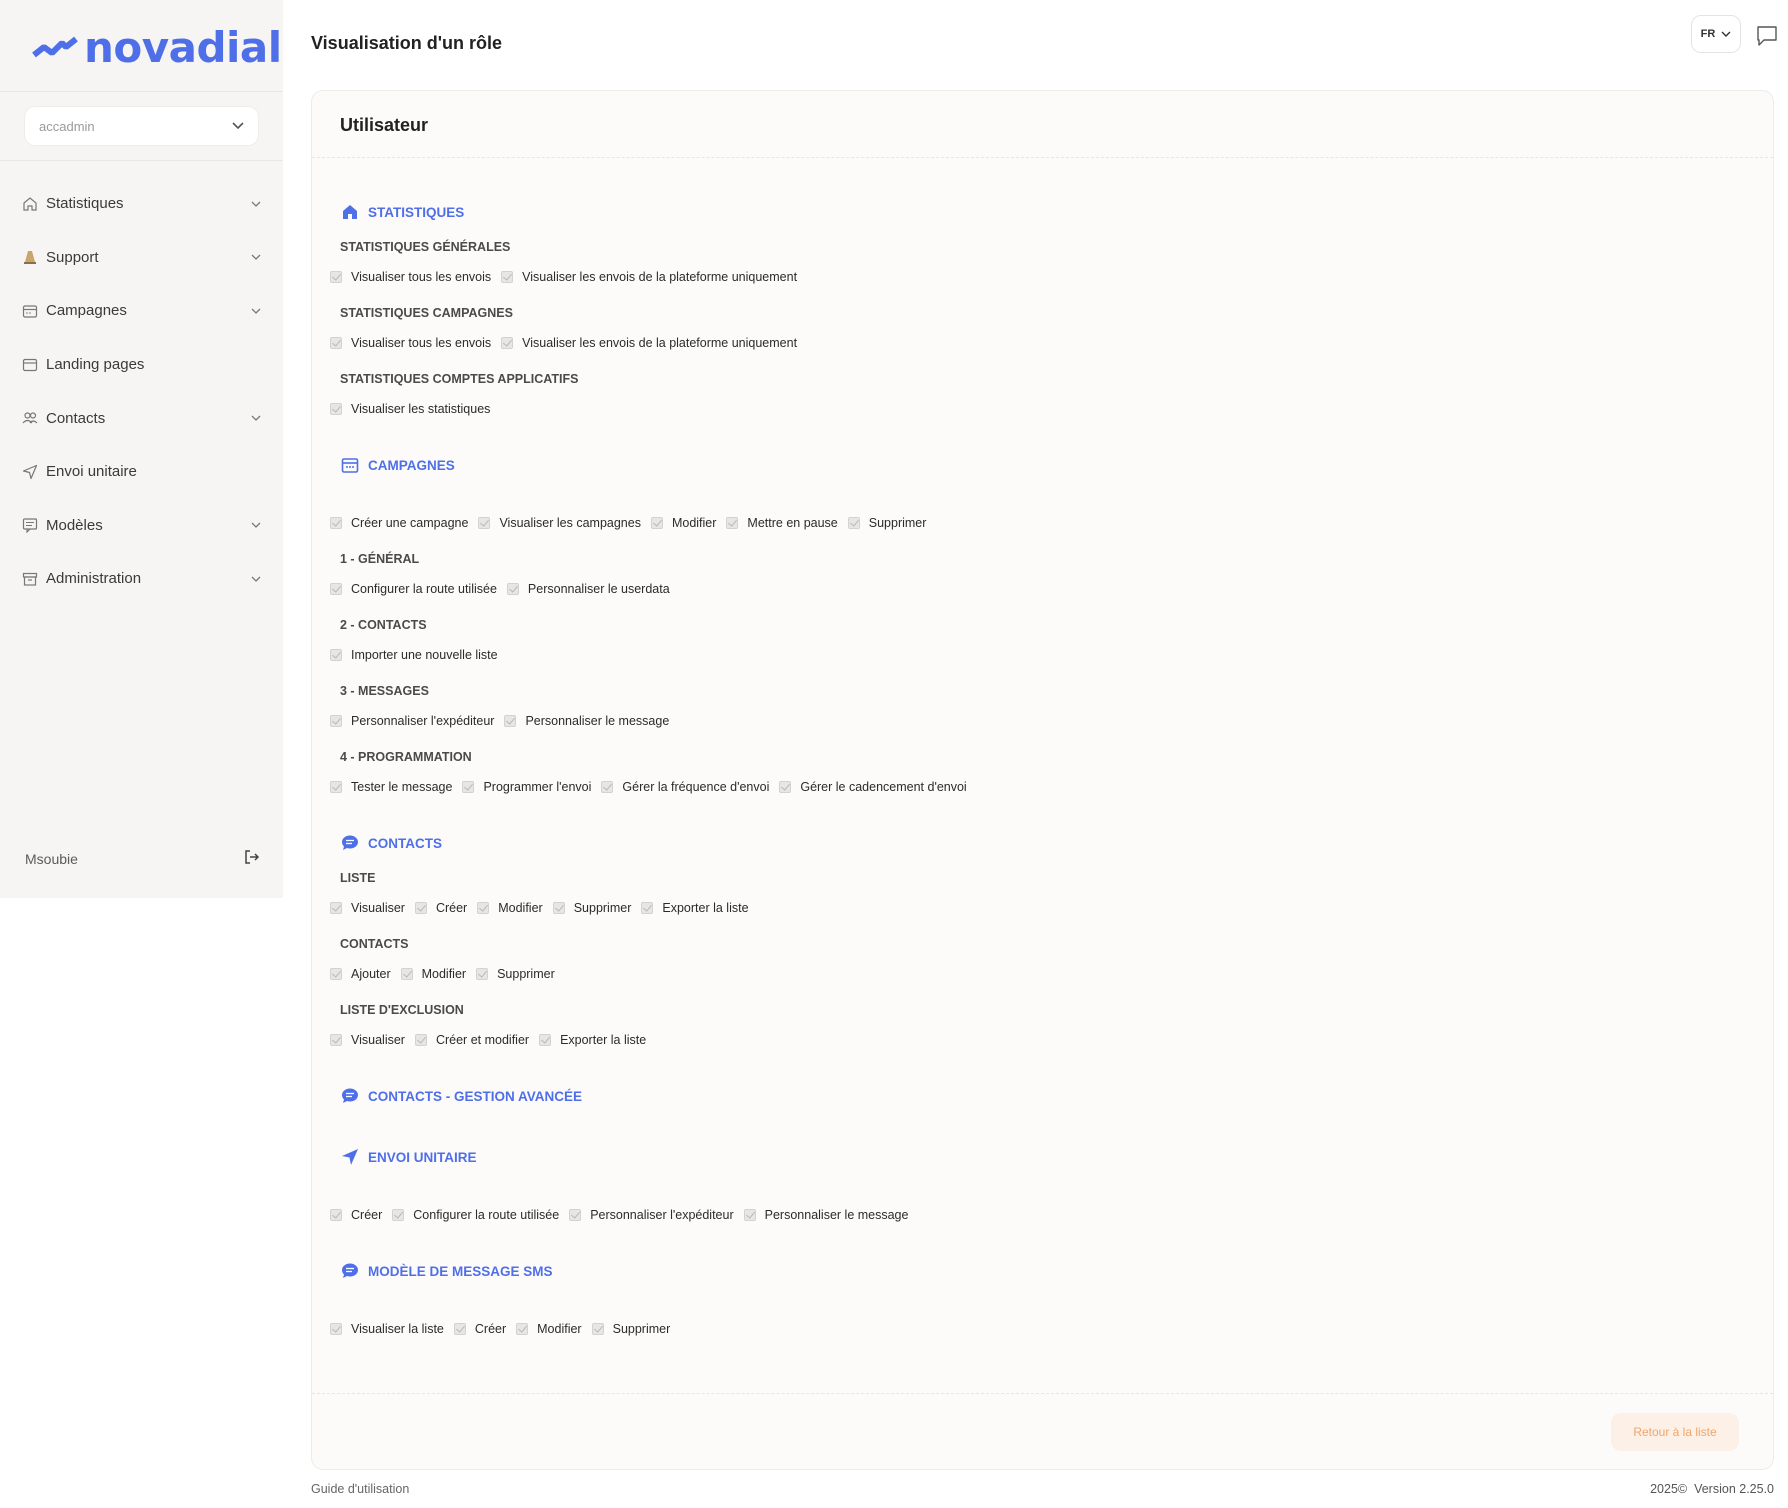  Describe the element at coordinates (410, 409) in the screenshot. I see `permission-checkbox: Visualiser les statistiques` at that location.